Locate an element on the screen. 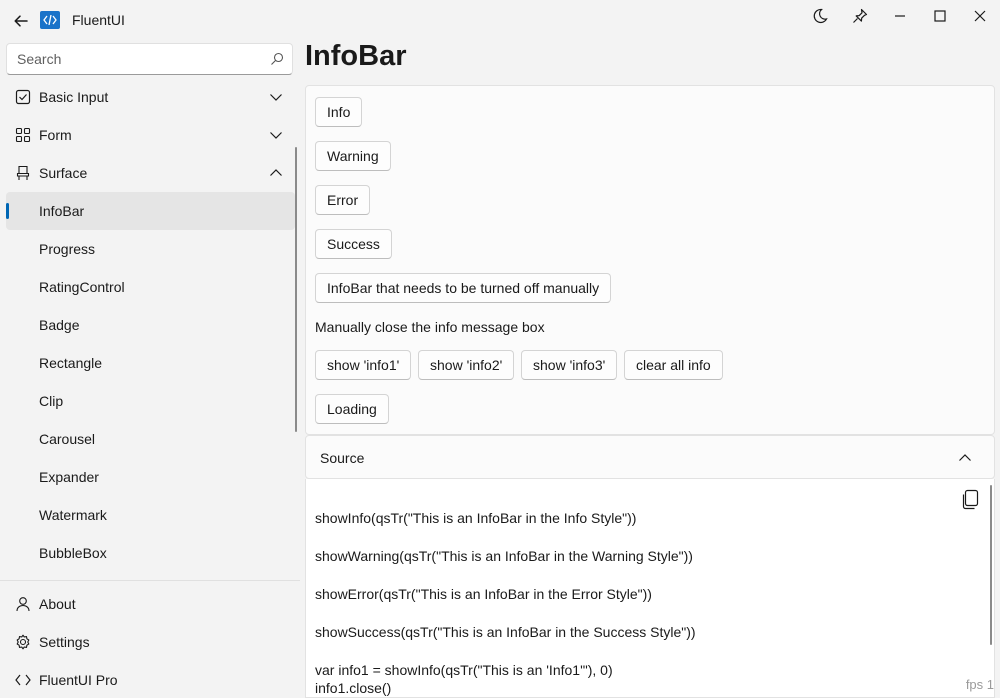 The width and height of the screenshot is (1000, 698). code-line: info1.close() is located at coordinates (353, 688).